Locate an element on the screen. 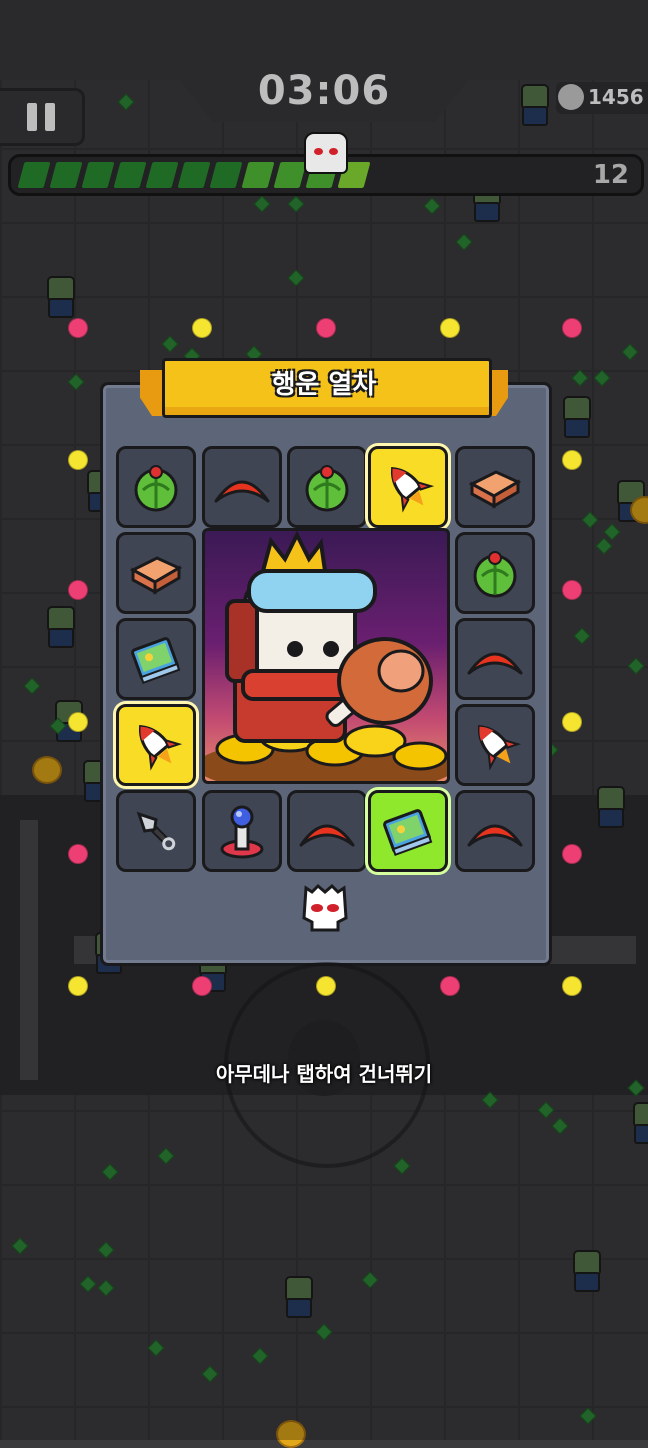 The height and width of the screenshot is (1448, 648). kill-counter: 1456 is located at coordinates (602, 98).